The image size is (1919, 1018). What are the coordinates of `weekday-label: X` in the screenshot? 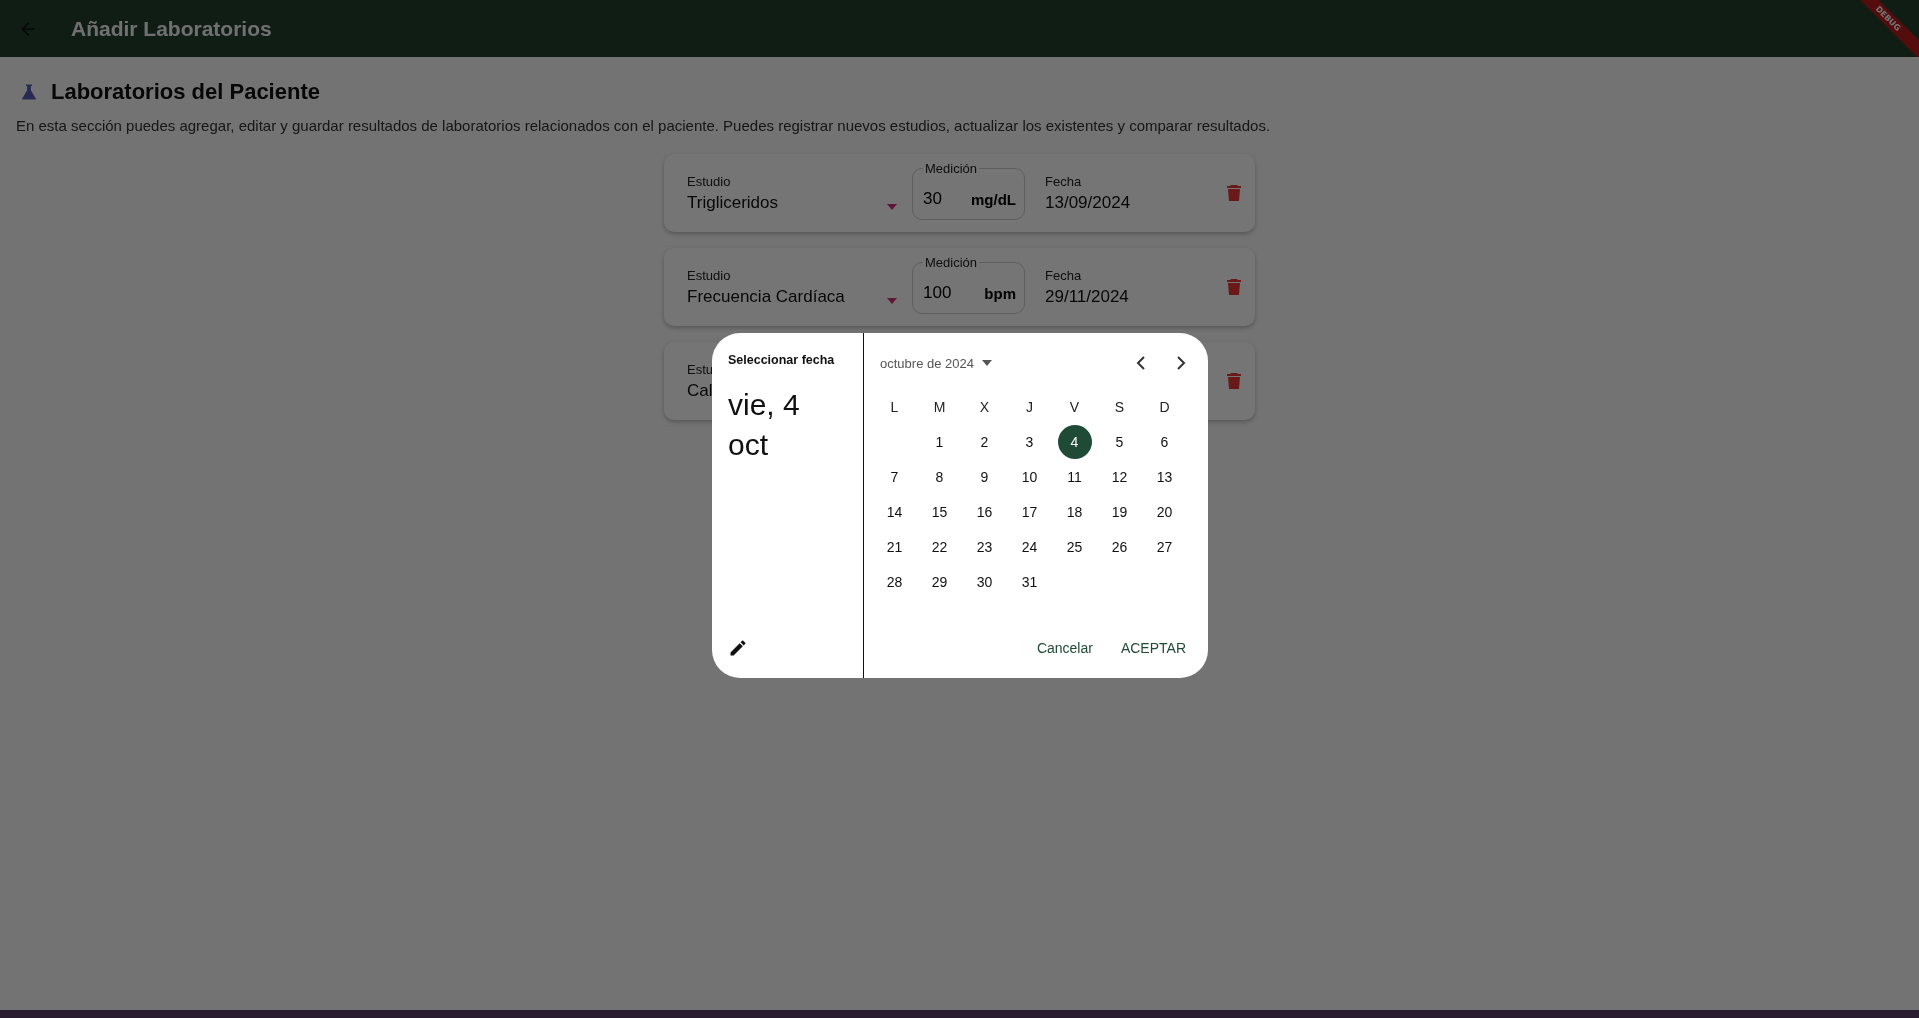 It's located at (984, 407).